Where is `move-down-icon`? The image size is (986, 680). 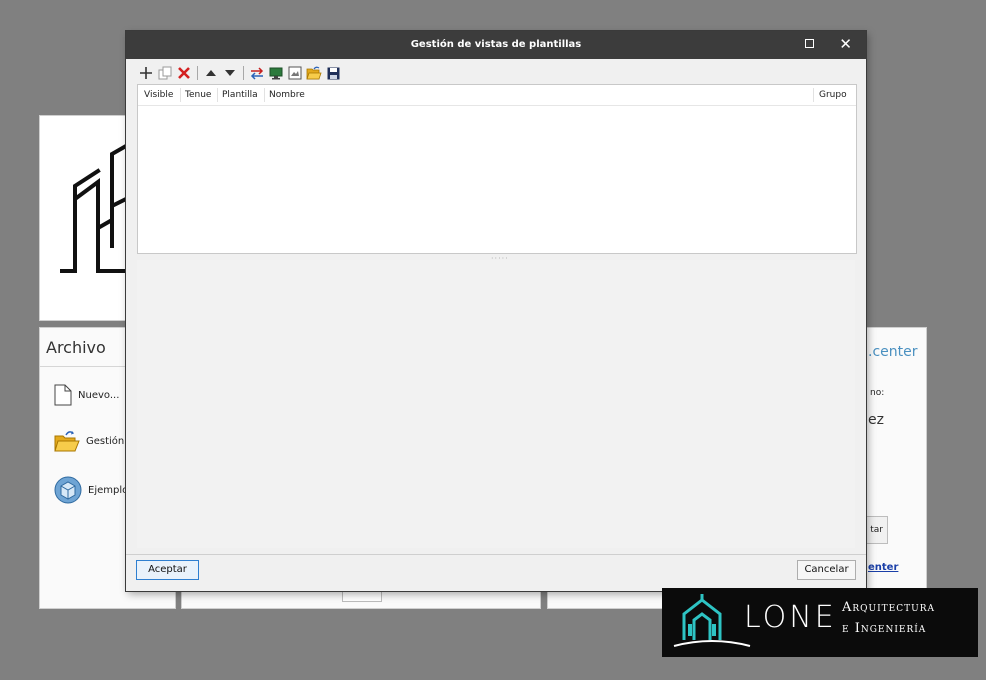
move-down-icon is located at coordinates (230, 73).